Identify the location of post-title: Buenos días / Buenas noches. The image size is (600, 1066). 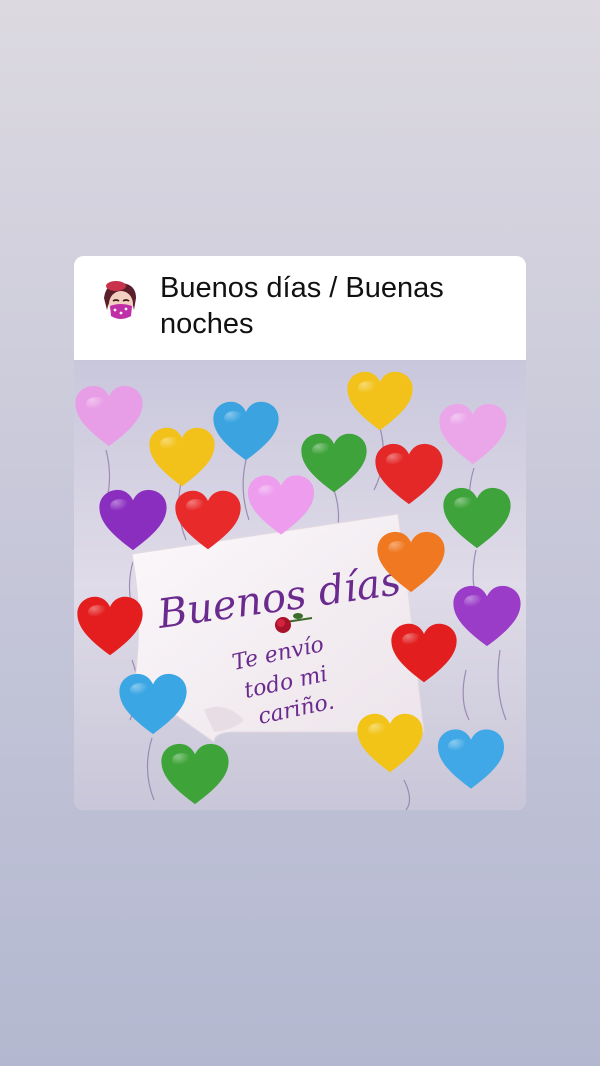
(302, 306).